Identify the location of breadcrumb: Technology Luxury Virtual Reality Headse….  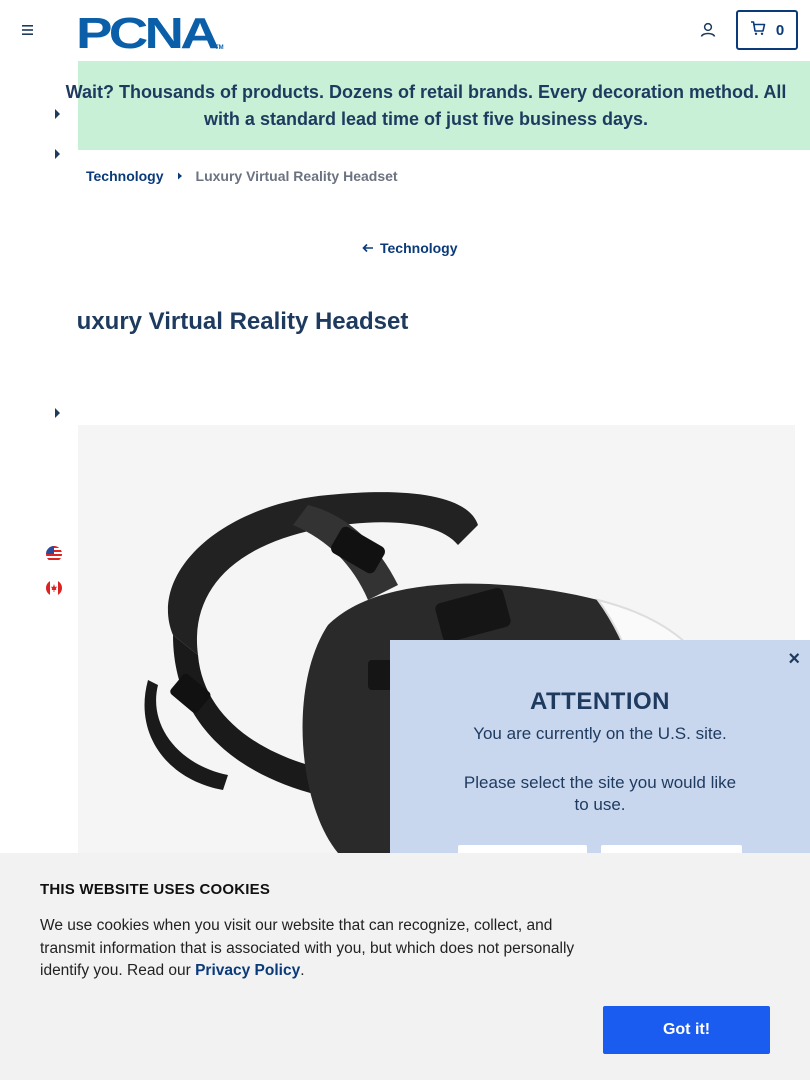
(242, 176).